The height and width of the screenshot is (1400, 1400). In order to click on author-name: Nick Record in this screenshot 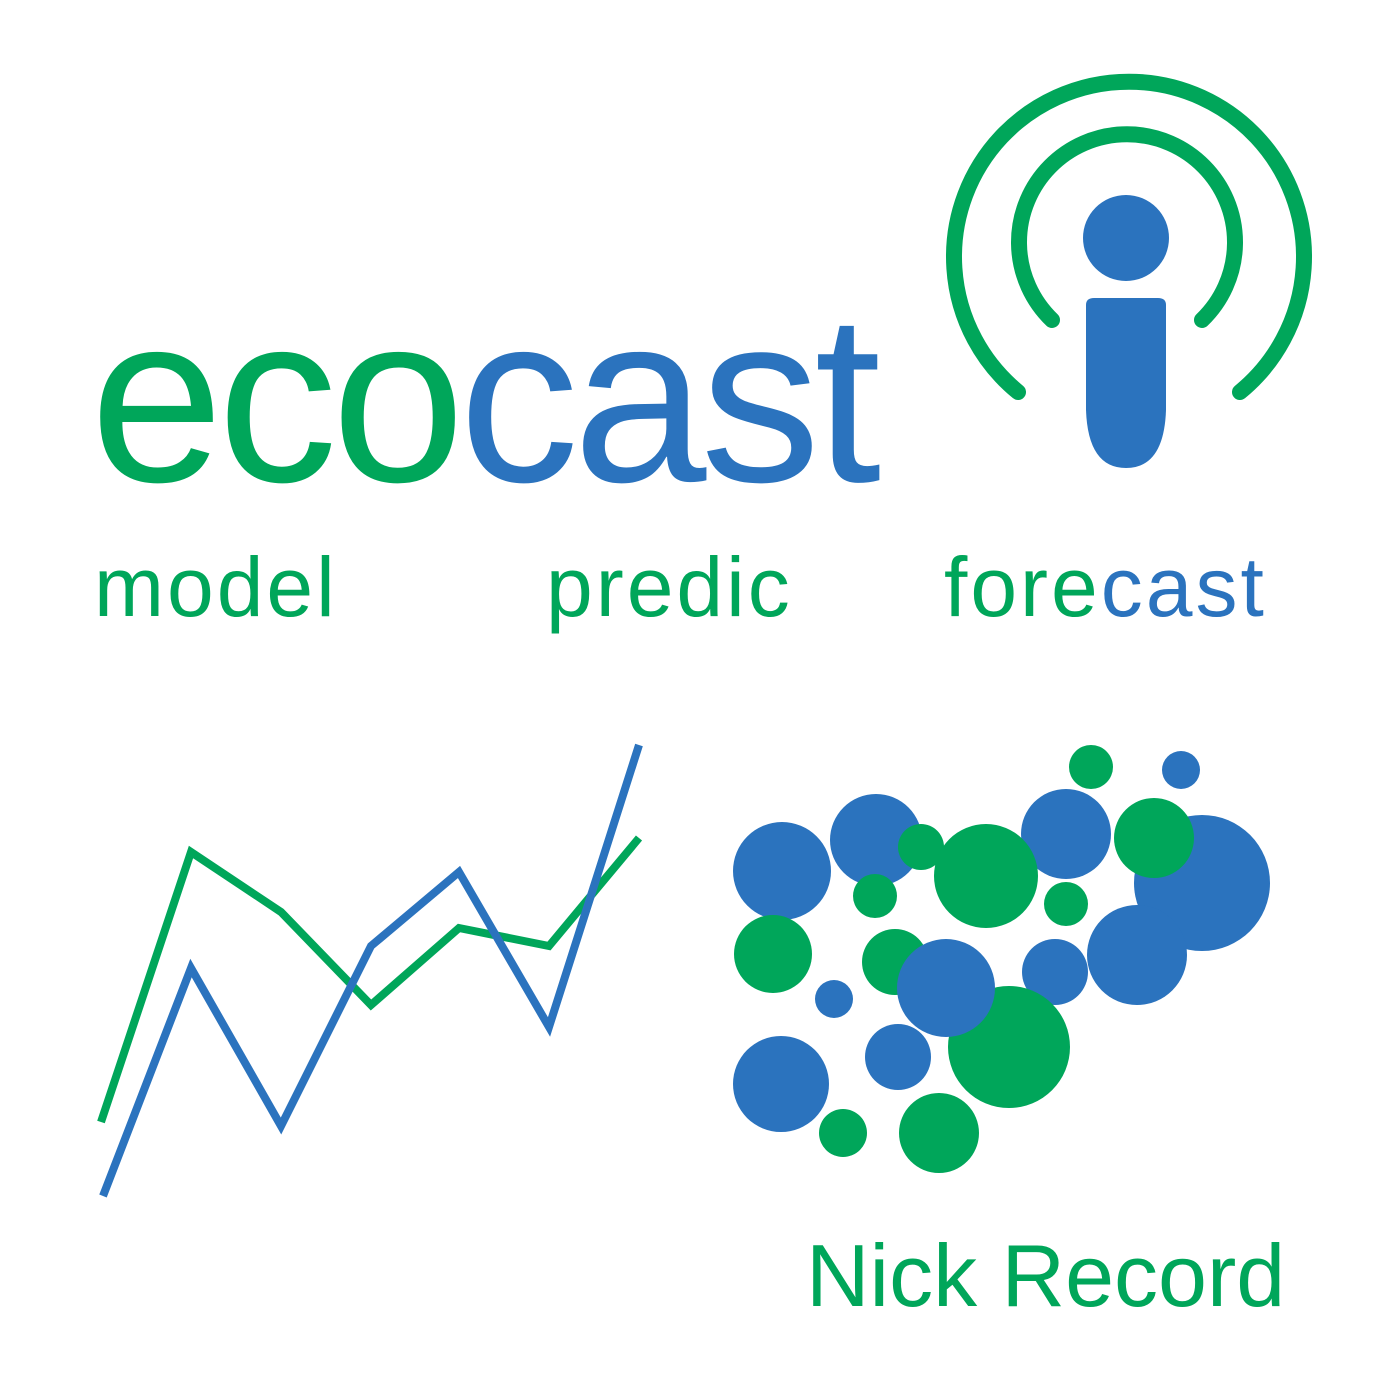, I will do `click(1046, 1275)`.